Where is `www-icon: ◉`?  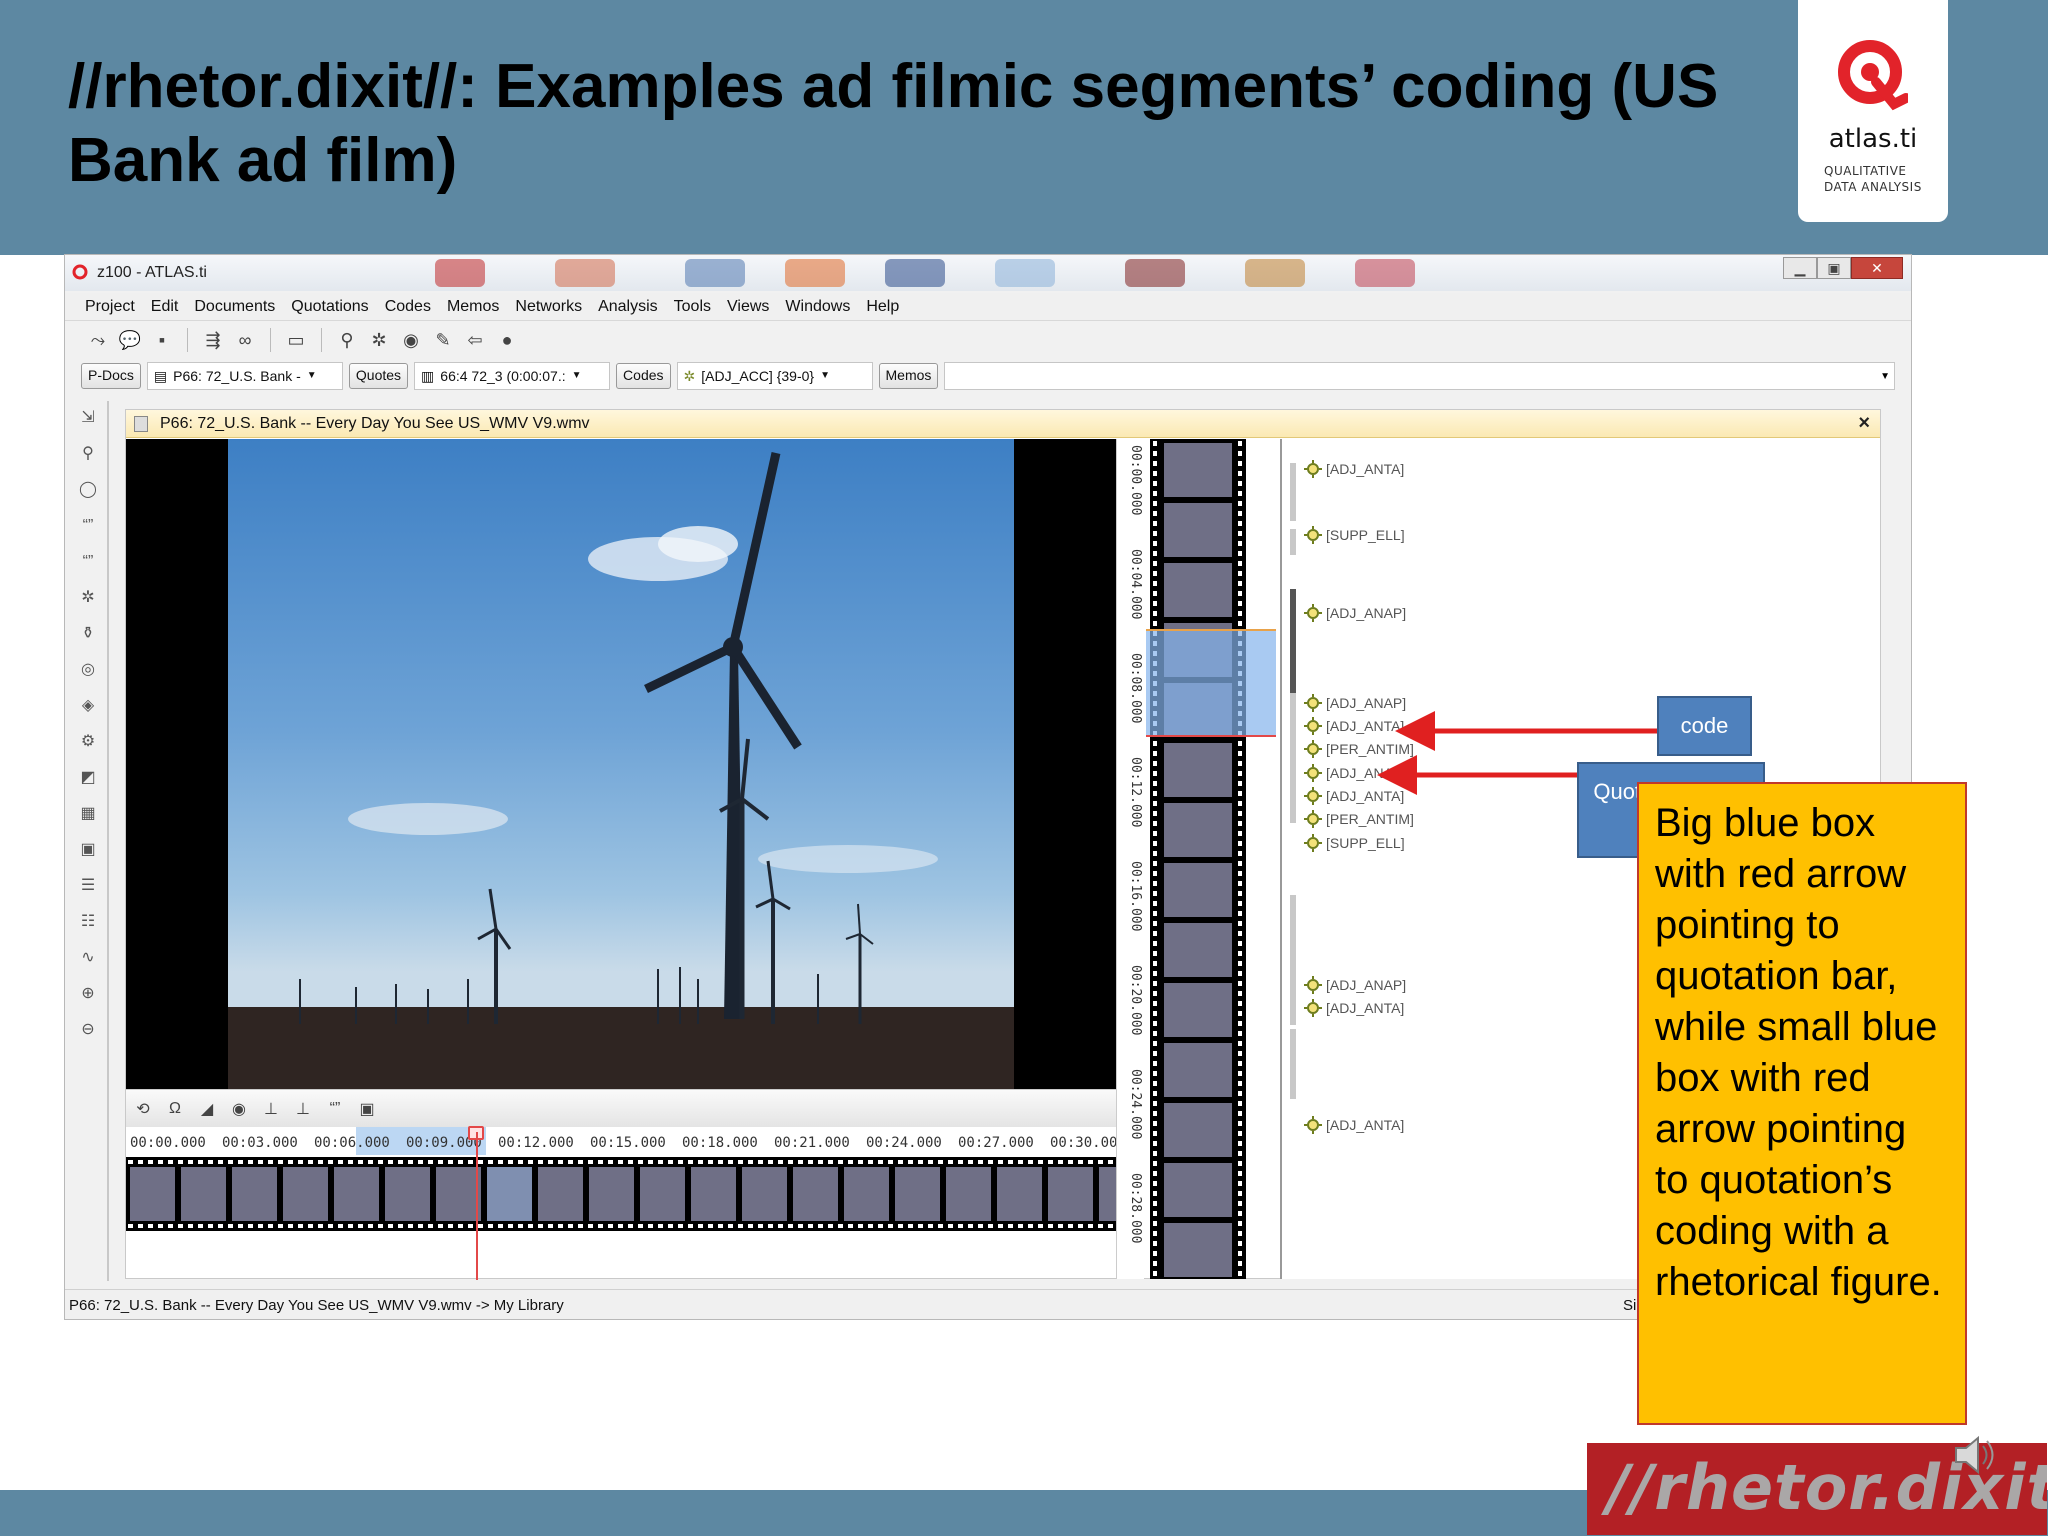 www-icon: ◉ is located at coordinates (411, 340).